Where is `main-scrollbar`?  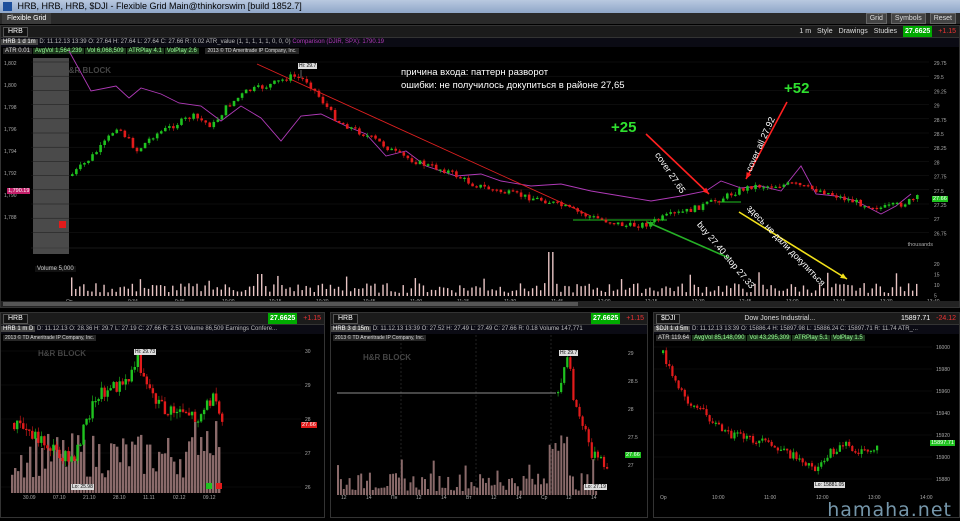
main-scrollbar is located at coordinates (480, 304).